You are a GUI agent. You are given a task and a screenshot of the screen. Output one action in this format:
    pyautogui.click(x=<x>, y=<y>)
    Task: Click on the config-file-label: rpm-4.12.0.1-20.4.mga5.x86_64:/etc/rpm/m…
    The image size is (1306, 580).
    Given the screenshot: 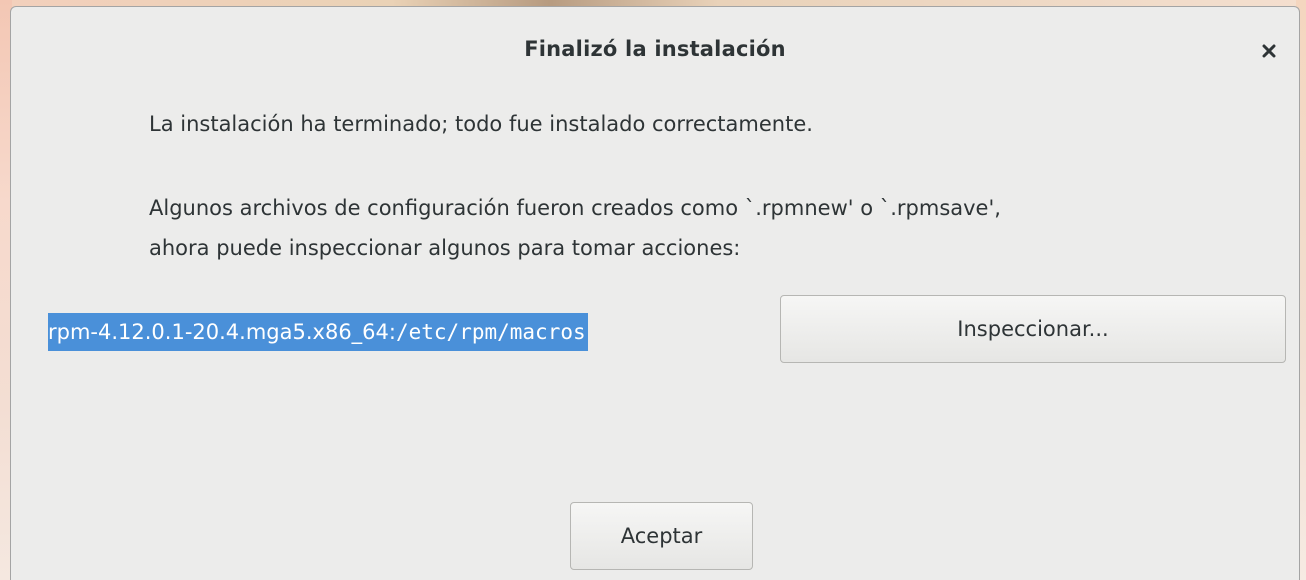 What is the action you would take?
    pyautogui.click(x=318, y=332)
    